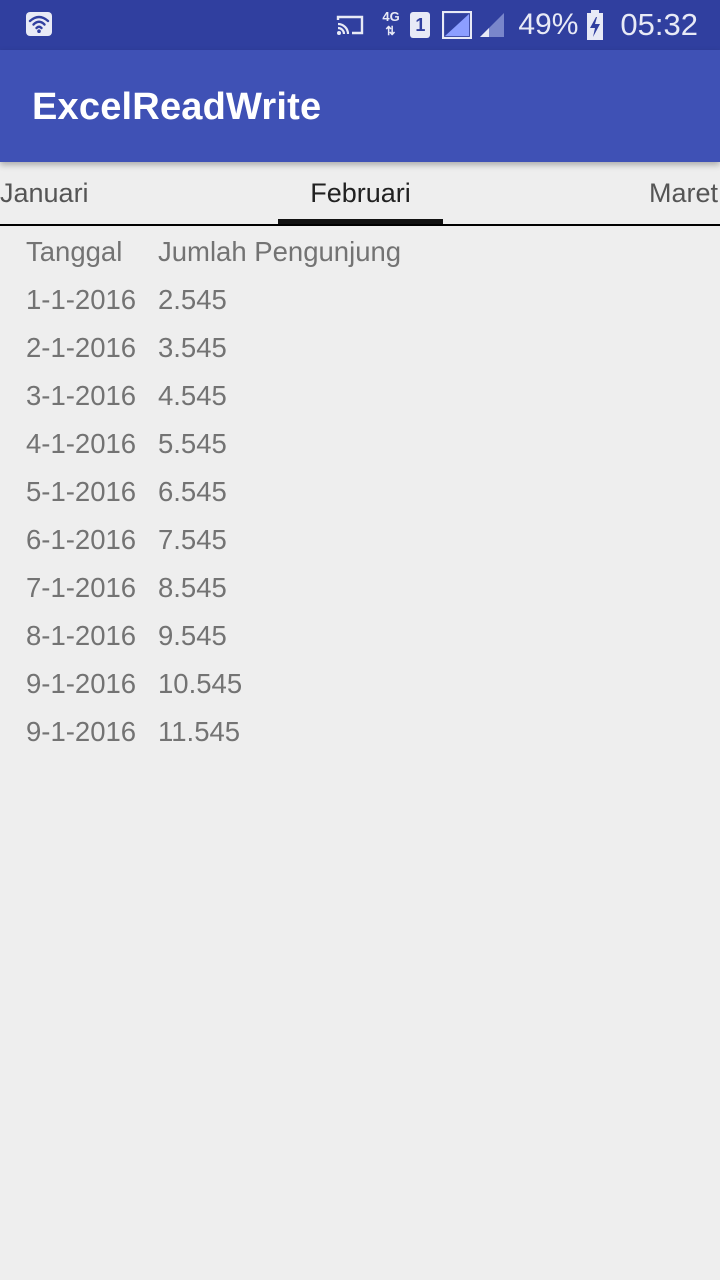  What do you see at coordinates (360, 106) in the screenshot?
I see `app-bar: ExcelReadWrite` at bounding box center [360, 106].